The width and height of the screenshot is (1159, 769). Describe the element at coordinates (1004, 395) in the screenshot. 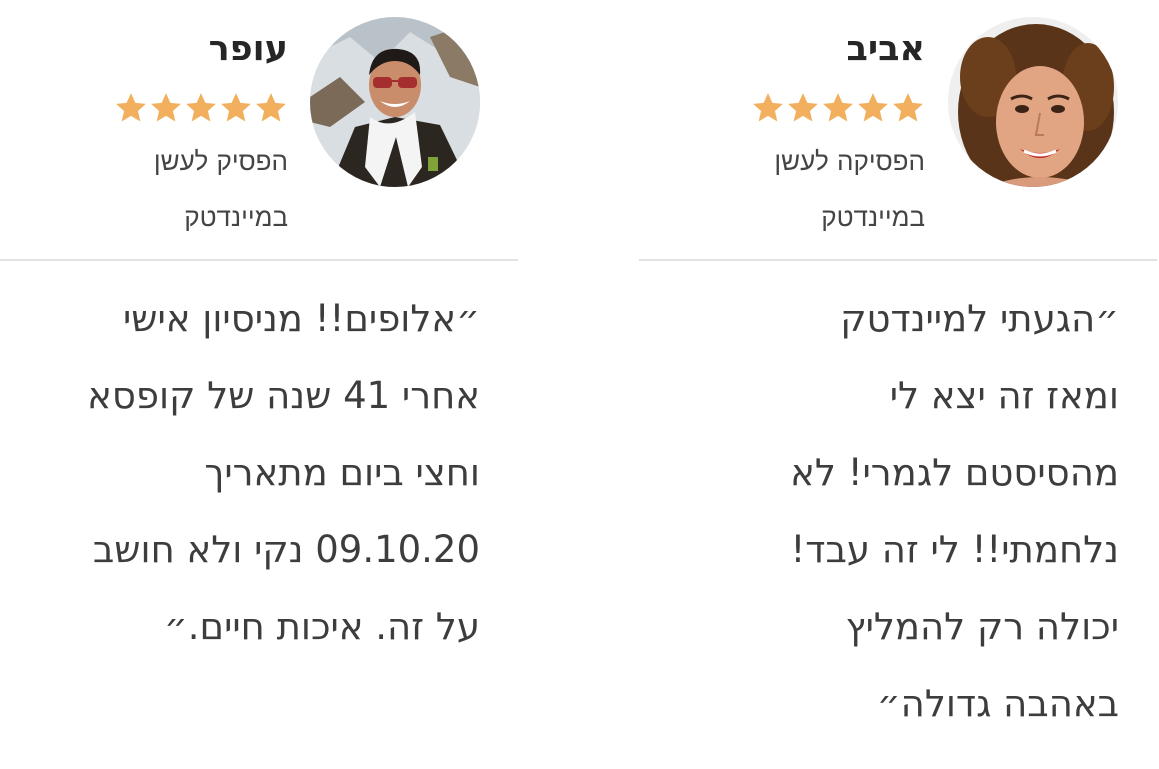

I see `quote-line: ומאז זה יצא לי` at that location.